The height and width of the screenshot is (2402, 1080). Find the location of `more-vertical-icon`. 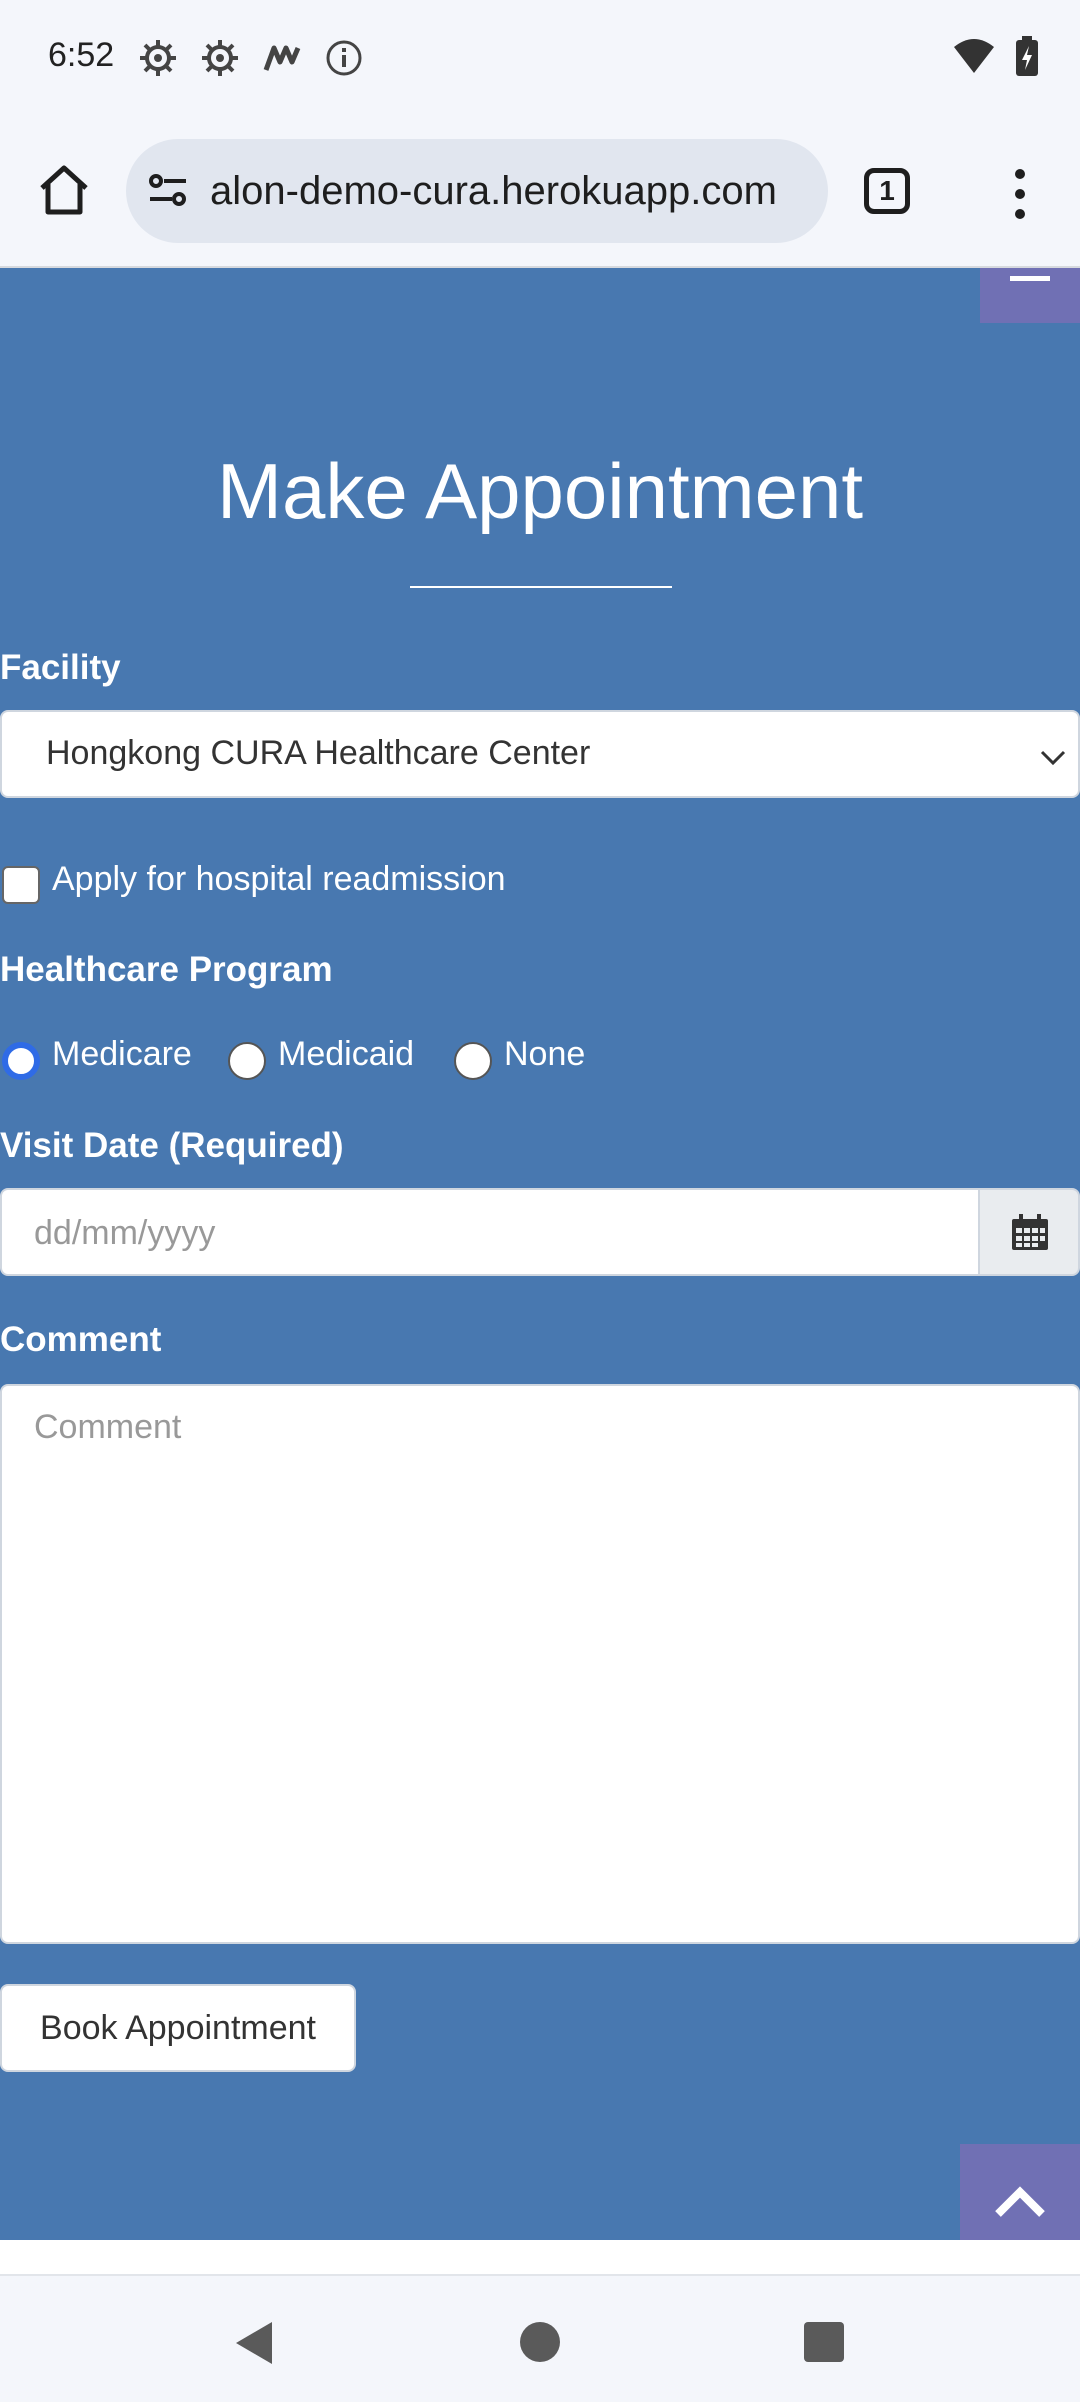

more-vertical-icon is located at coordinates (1020, 194).